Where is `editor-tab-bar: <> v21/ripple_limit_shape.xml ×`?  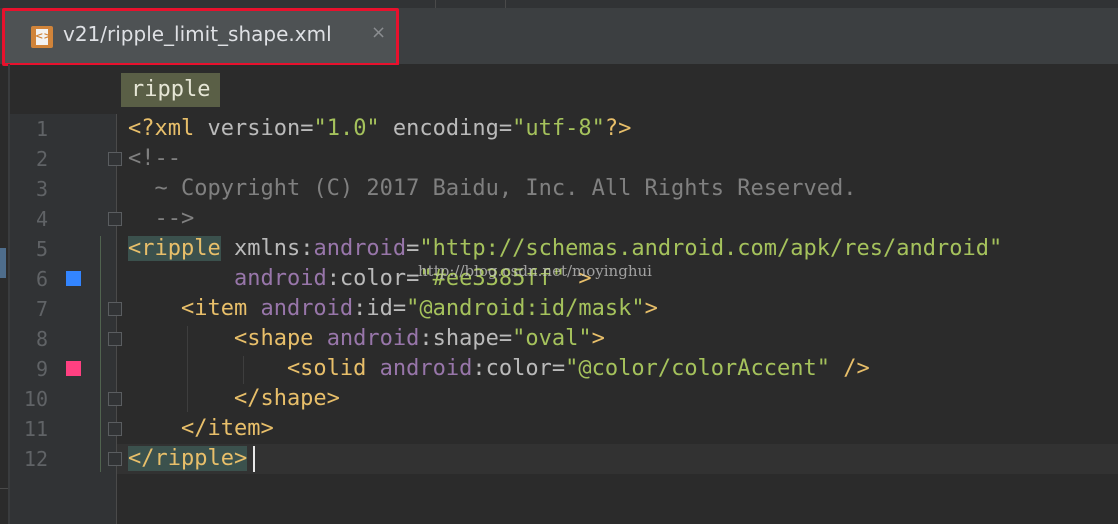 editor-tab-bar: <> v21/ripple_limit_shape.xml × is located at coordinates (559, 37).